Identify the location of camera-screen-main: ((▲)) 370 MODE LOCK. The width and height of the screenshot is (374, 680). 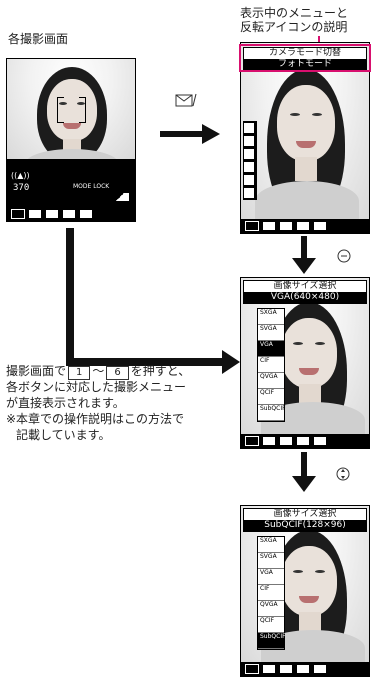
(71, 140).